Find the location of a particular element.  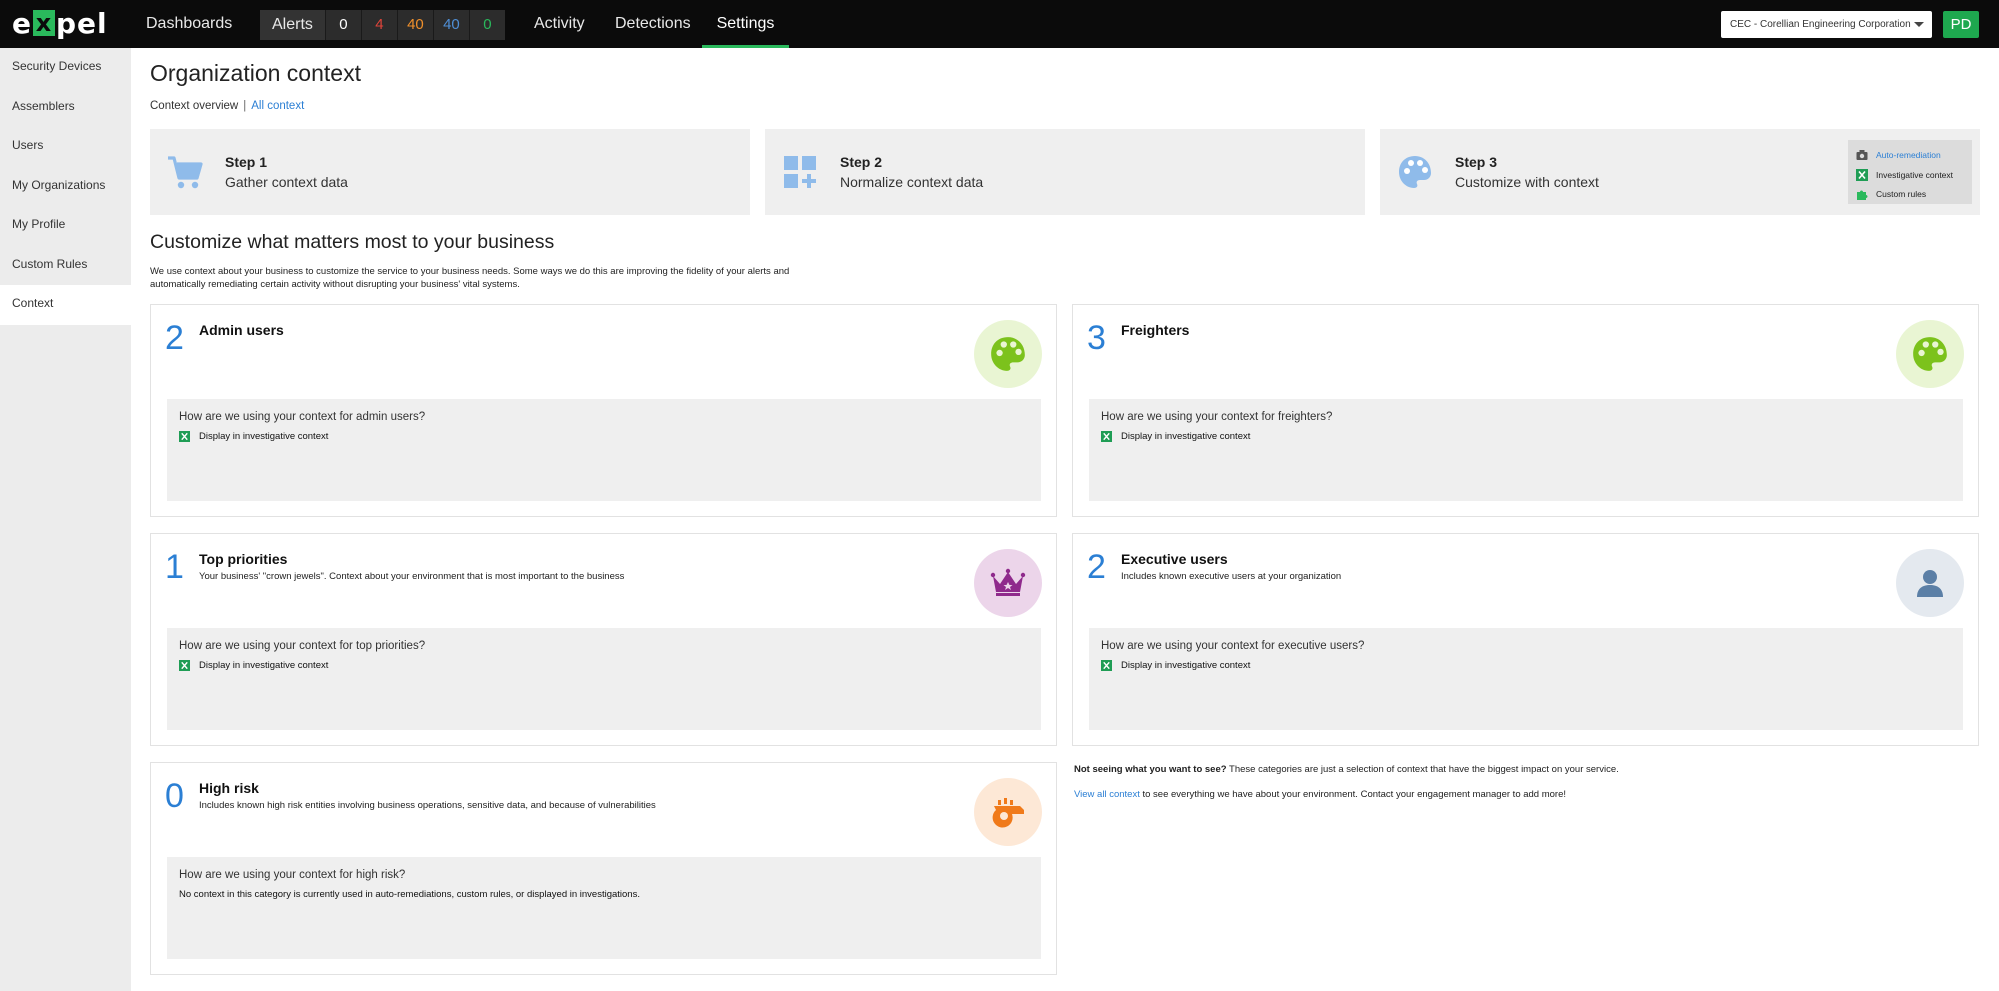

page-title: Organization context is located at coordinates (255, 73).